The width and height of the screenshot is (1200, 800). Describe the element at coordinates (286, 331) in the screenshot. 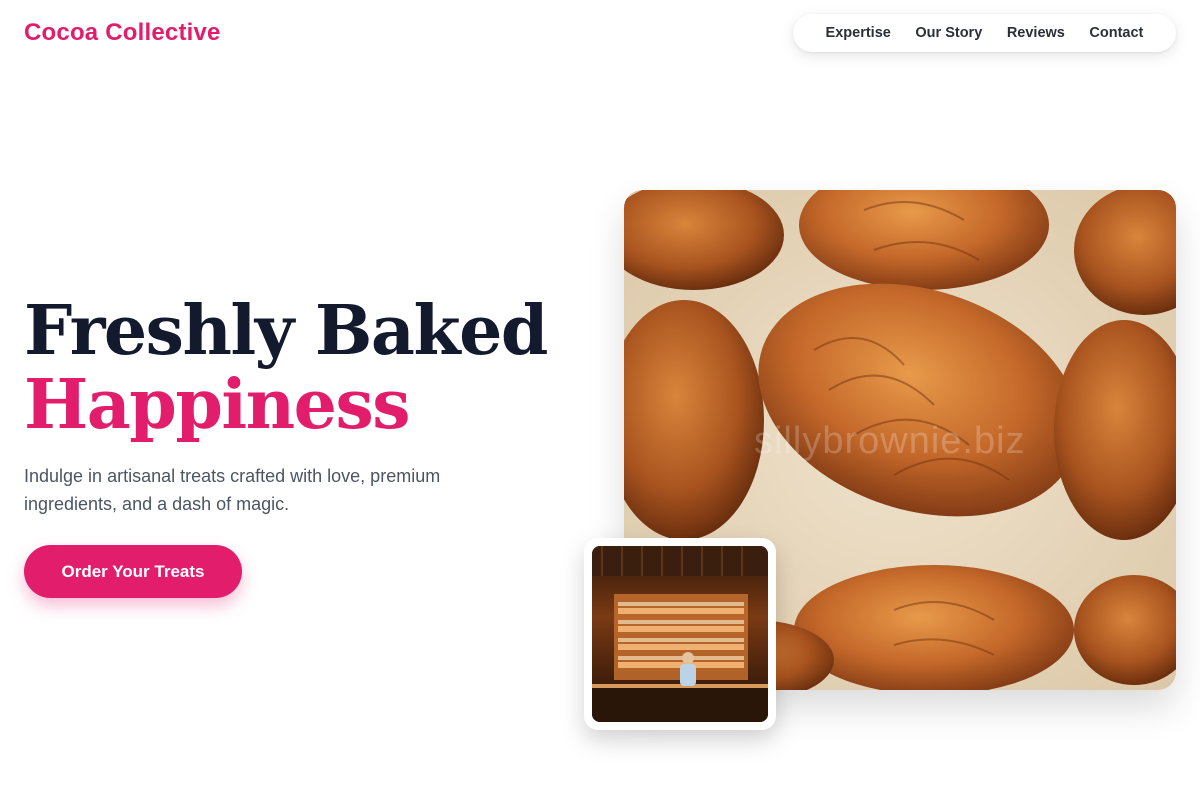

I see `hero-title-line1: Freshly Baked` at that location.